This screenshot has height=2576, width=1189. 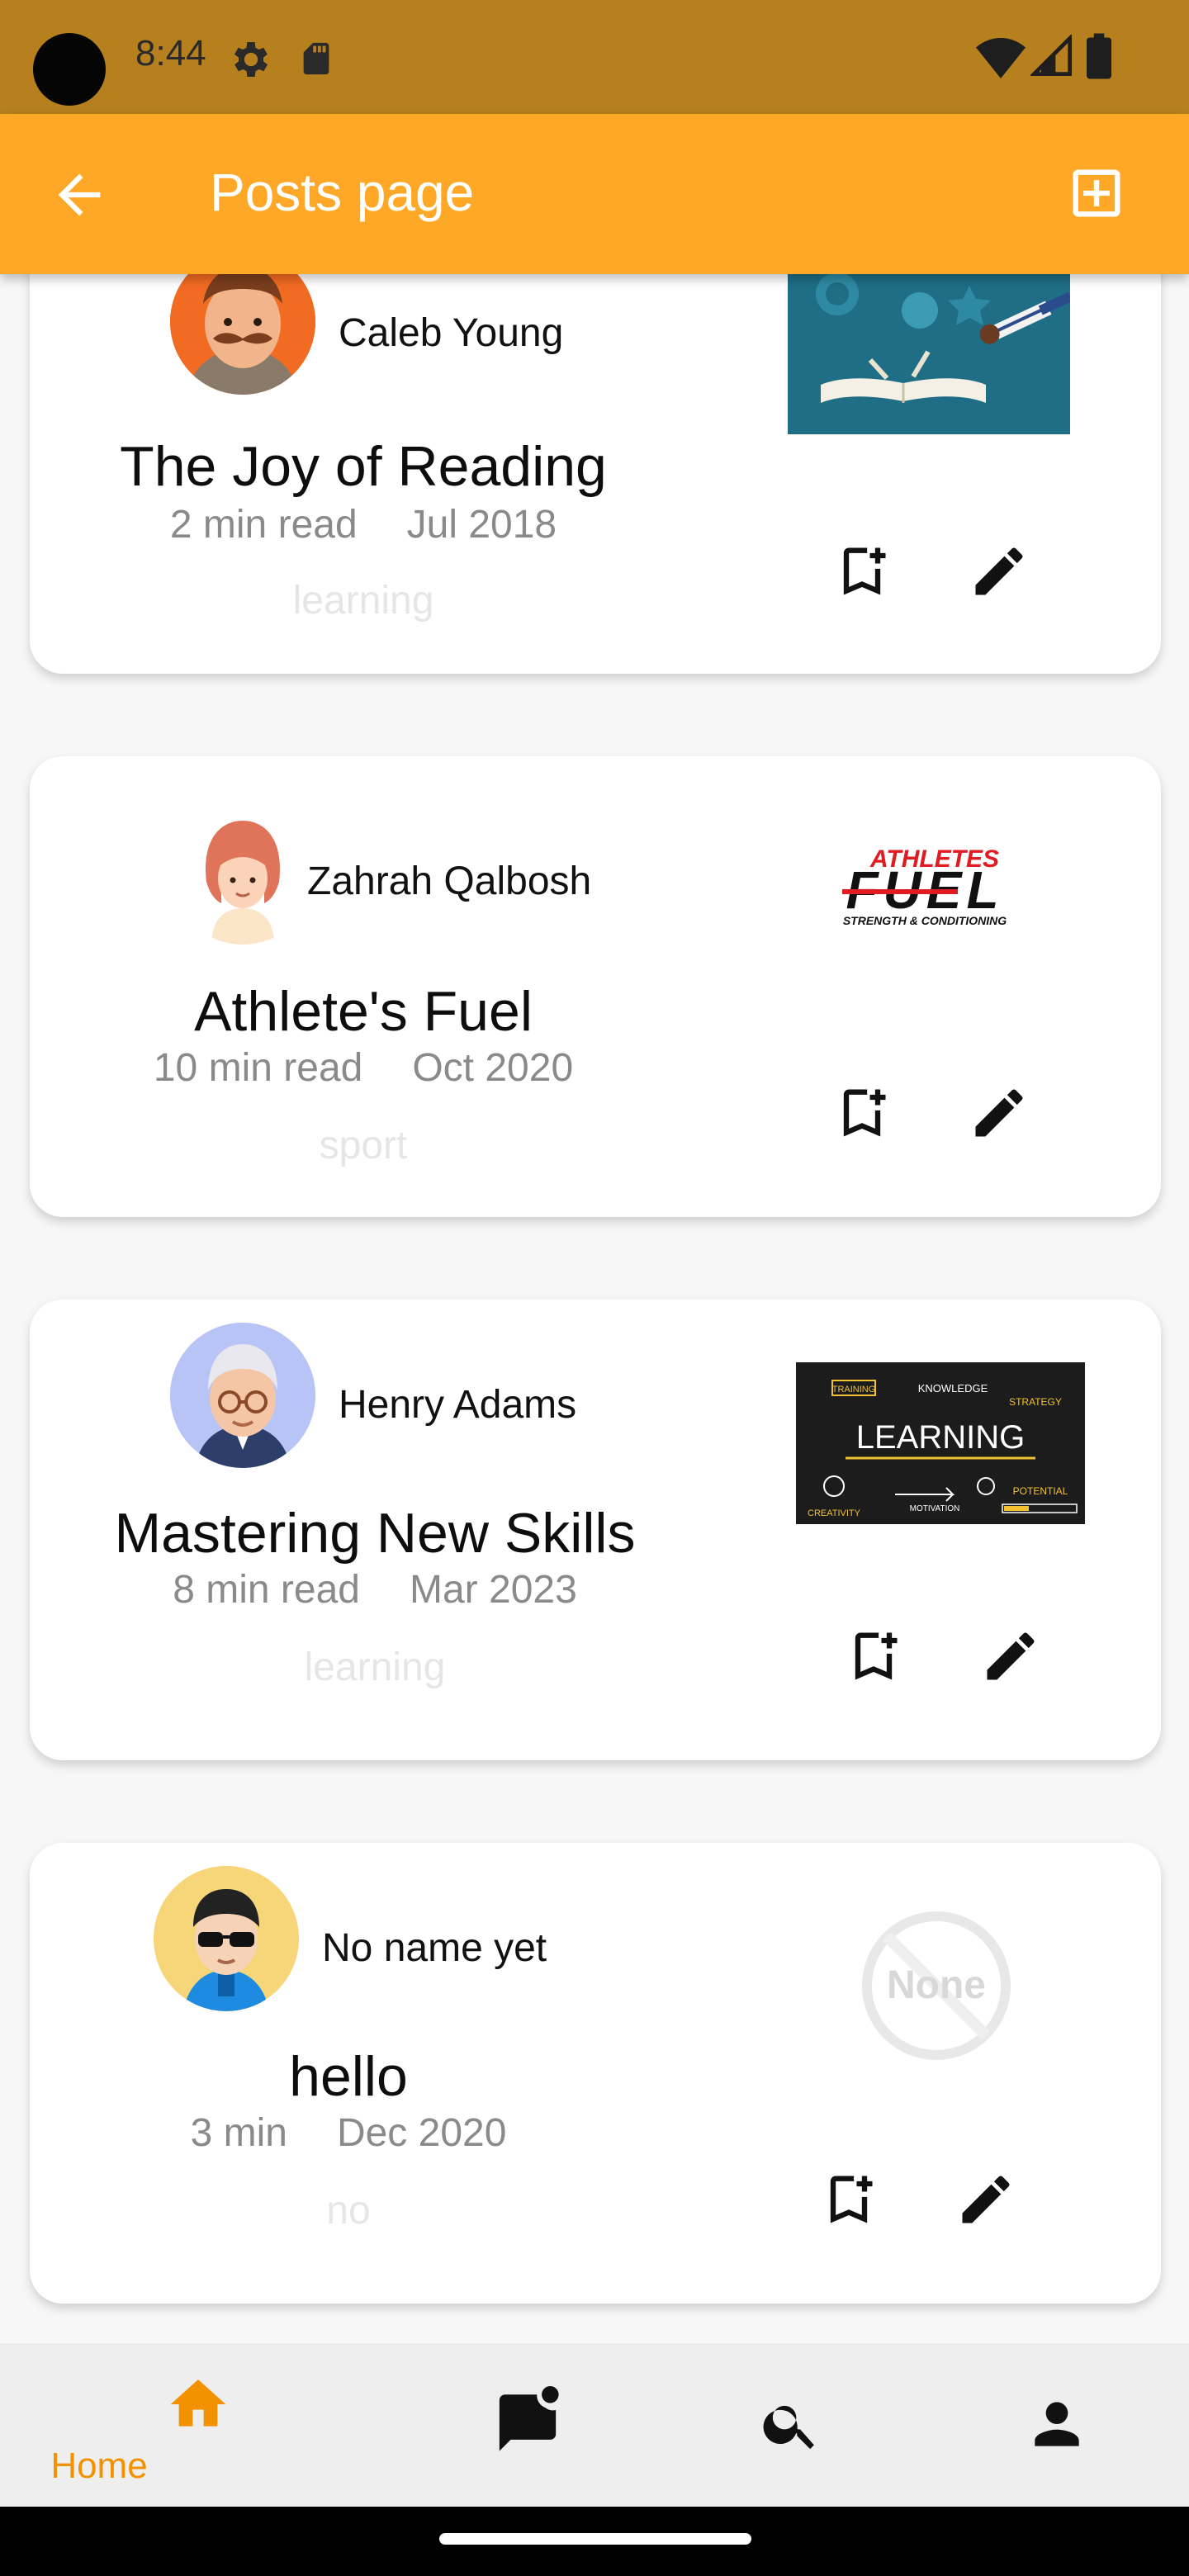 I want to click on app-bar: Posts page, so click(x=594, y=194).